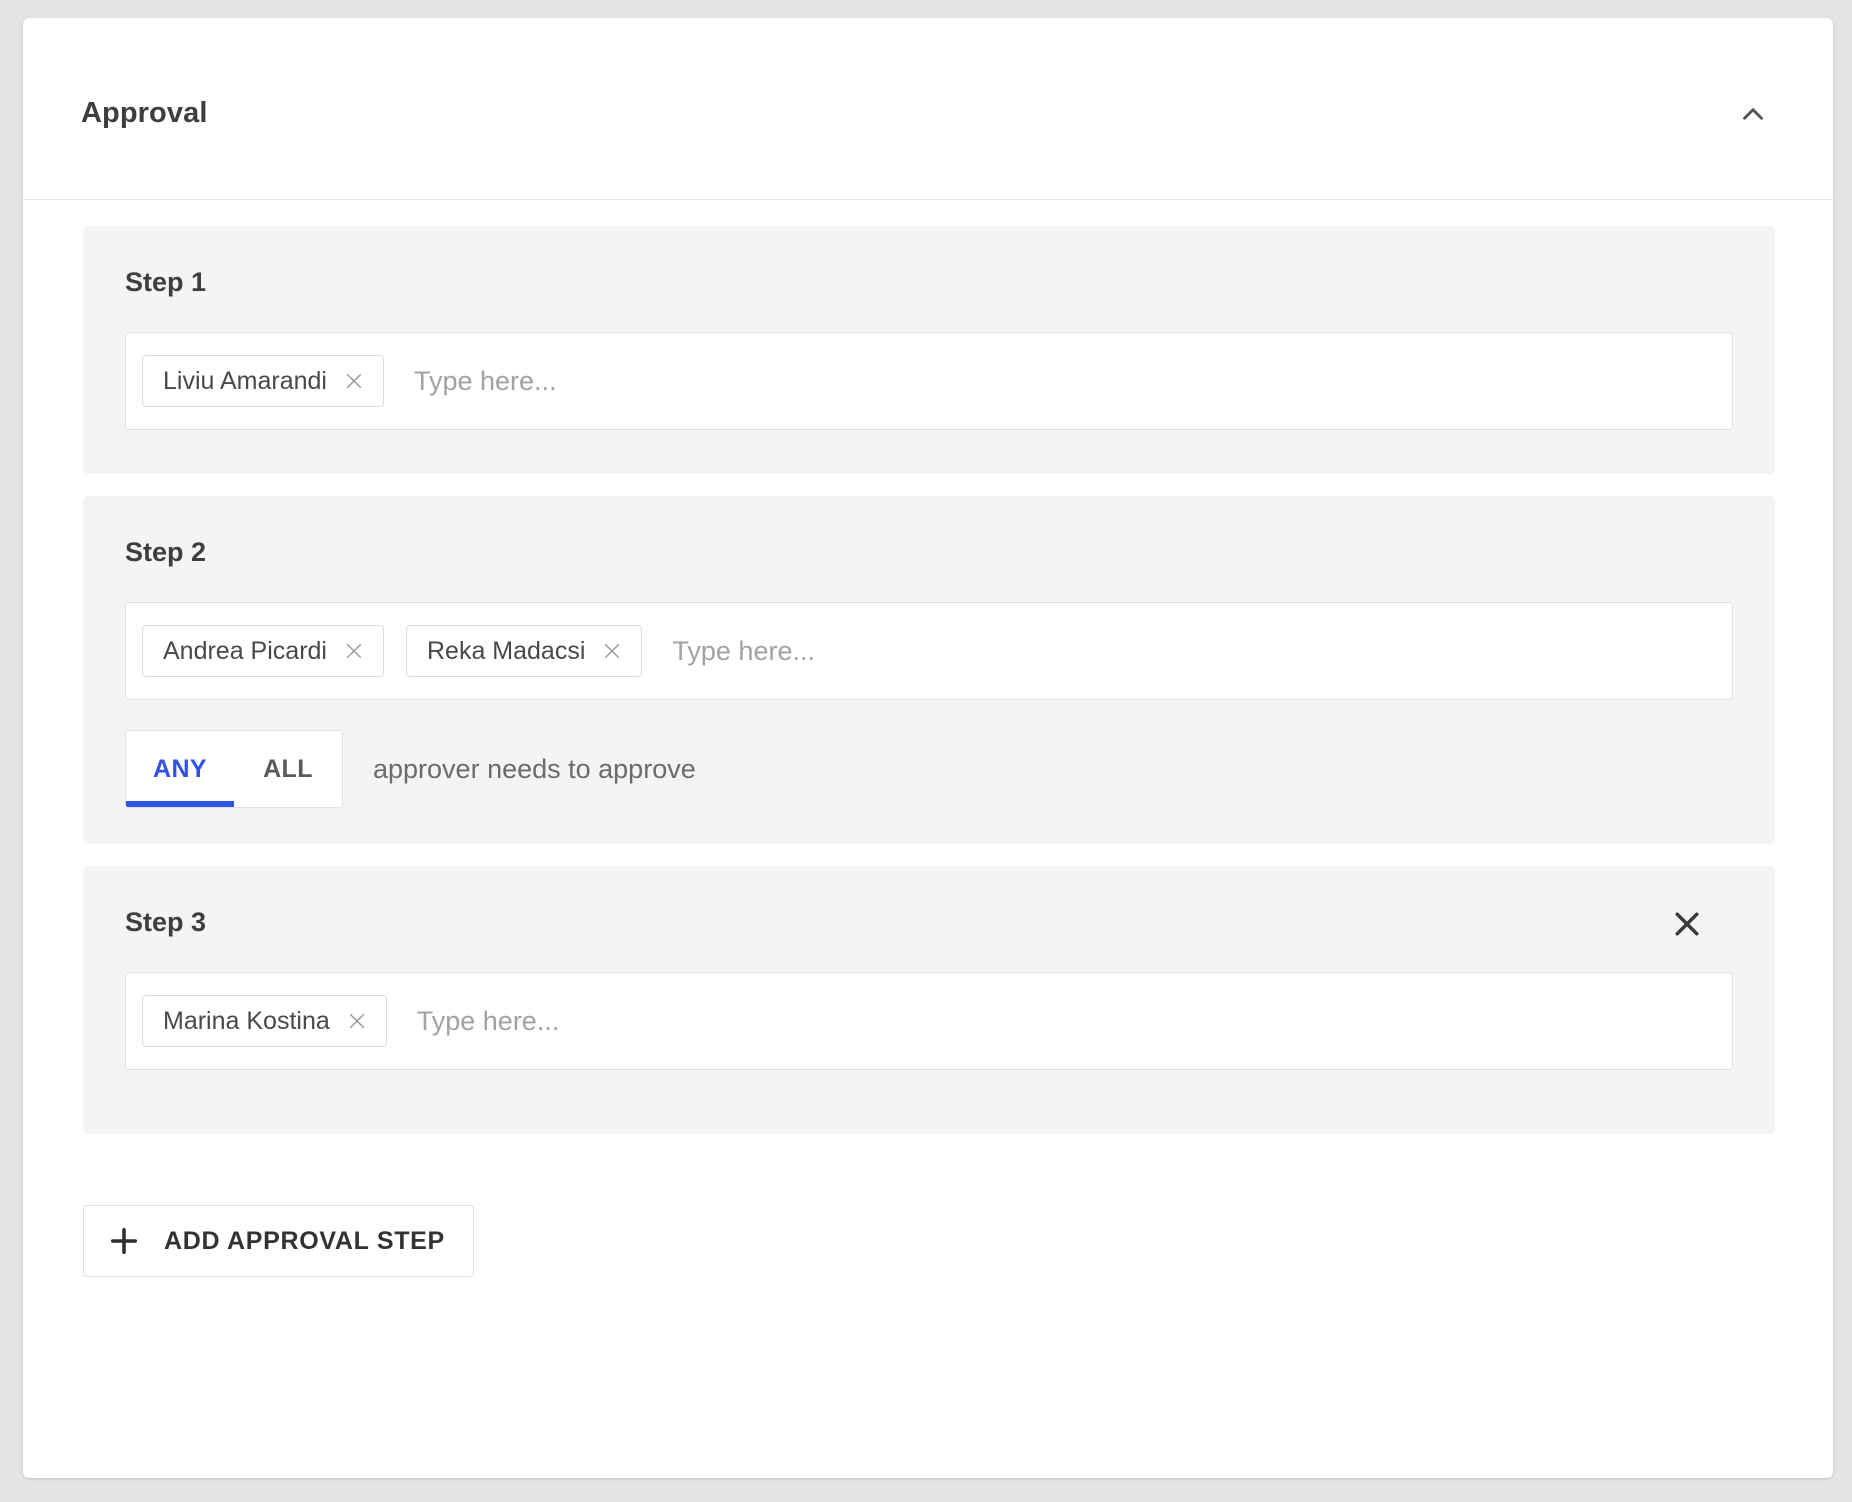  I want to click on approver-chip-label: Marina Kostina, so click(246, 1021).